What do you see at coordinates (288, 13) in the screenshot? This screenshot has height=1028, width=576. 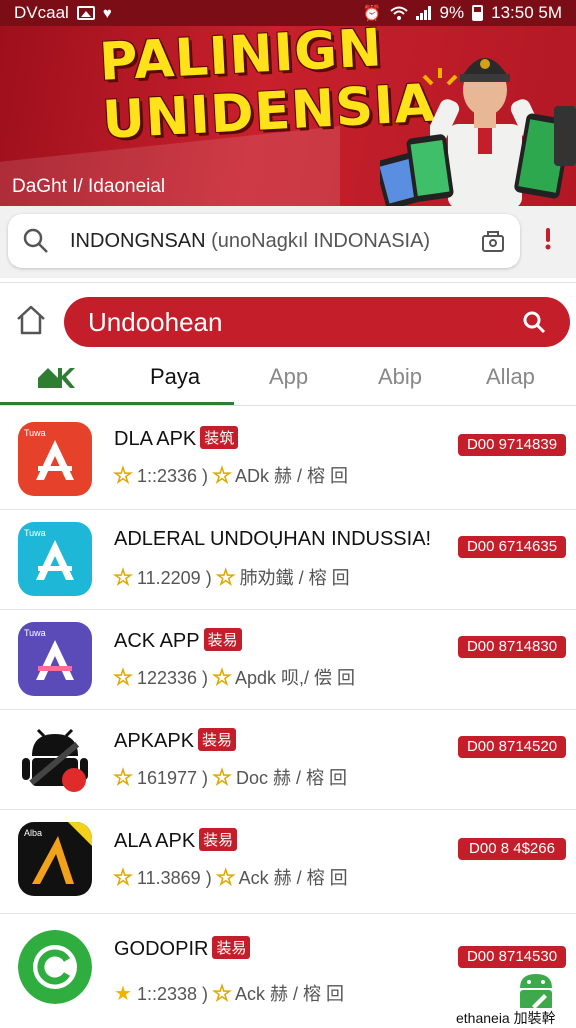 I see `status-bar: DVcaal ♥ ⏰ 9% 13:50 5M` at bounding box center [288, 13].